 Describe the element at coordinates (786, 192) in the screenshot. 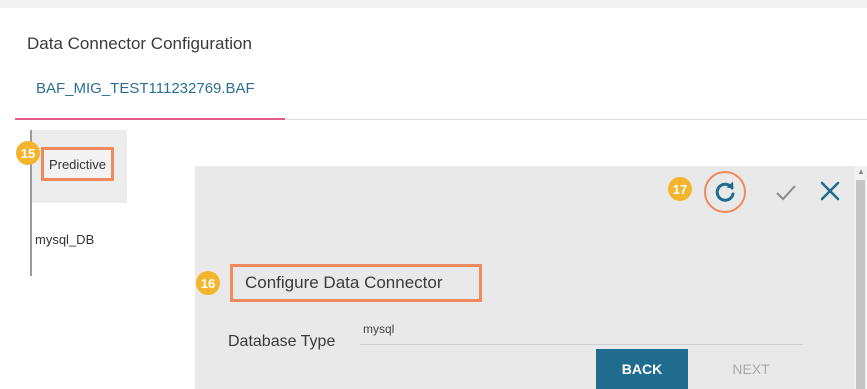

I see `confirm-check-icon` at that location.